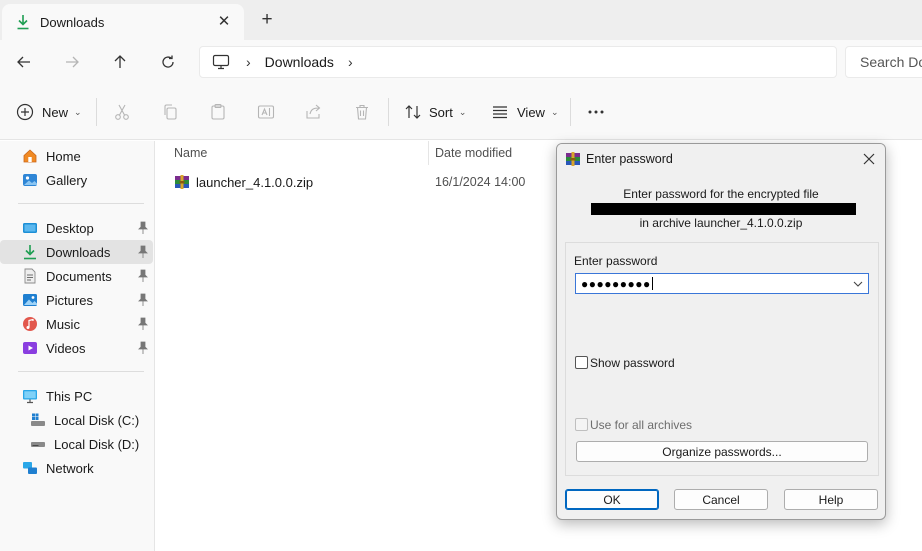 The width and height of the screenshot is (922, 551). Describe the element at coordinates (883, 62) in the screenshot. I see `search-input: Search Do` at that location.